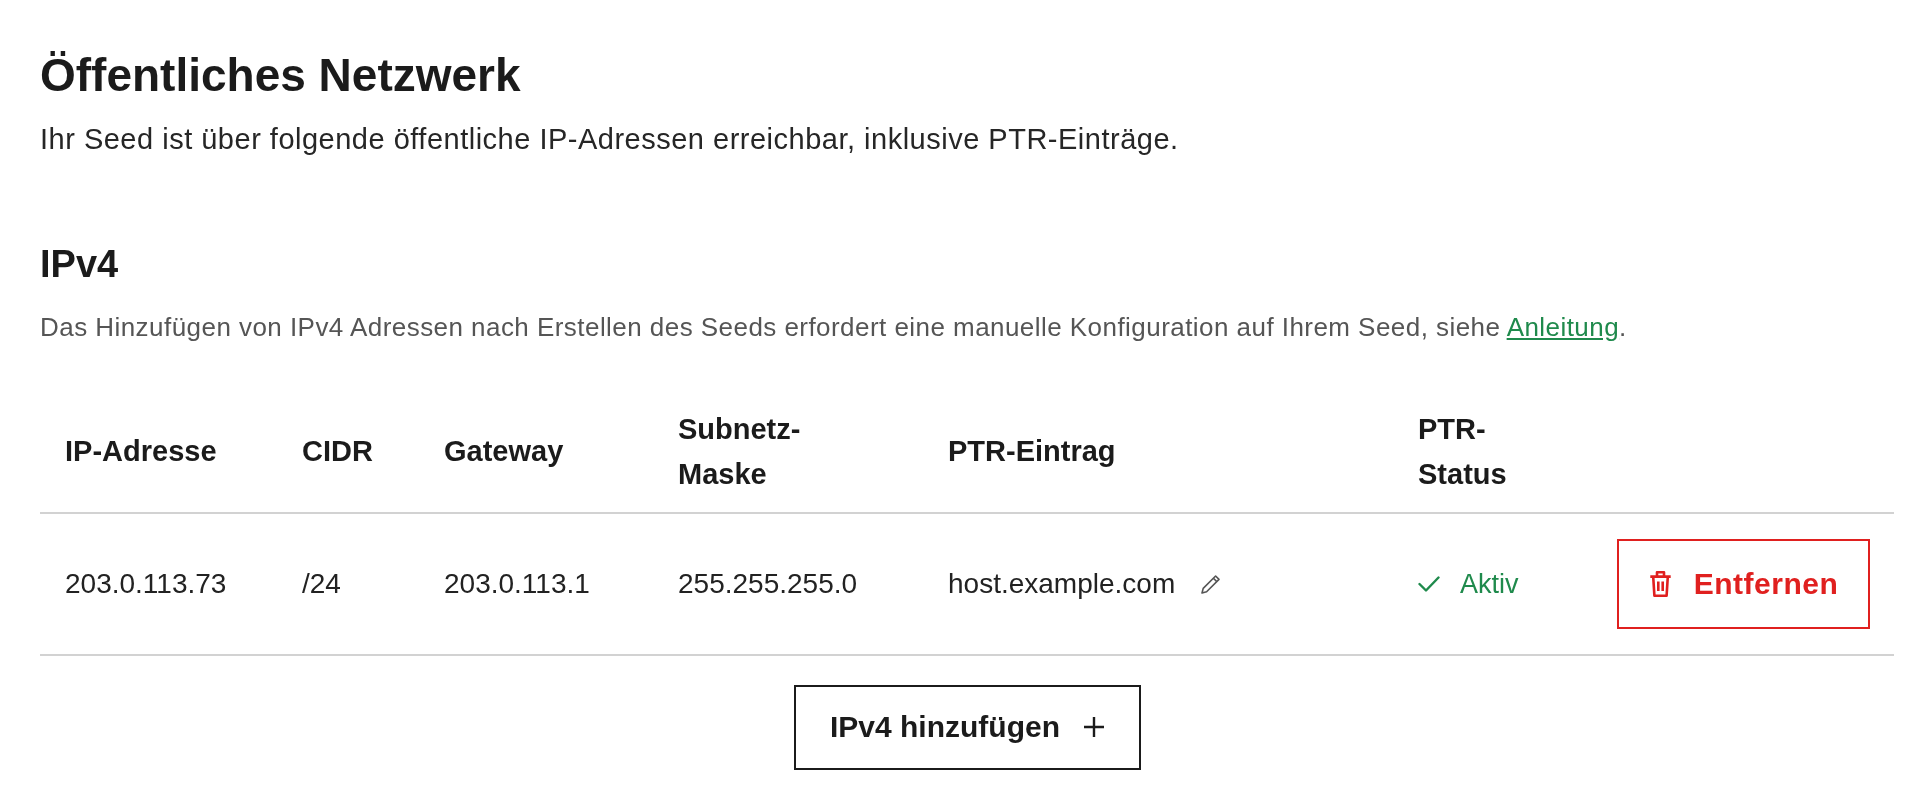 This screenshot has height=794, width=1916. I want to click on guide-link: Anleitung, so click(1563, 326).